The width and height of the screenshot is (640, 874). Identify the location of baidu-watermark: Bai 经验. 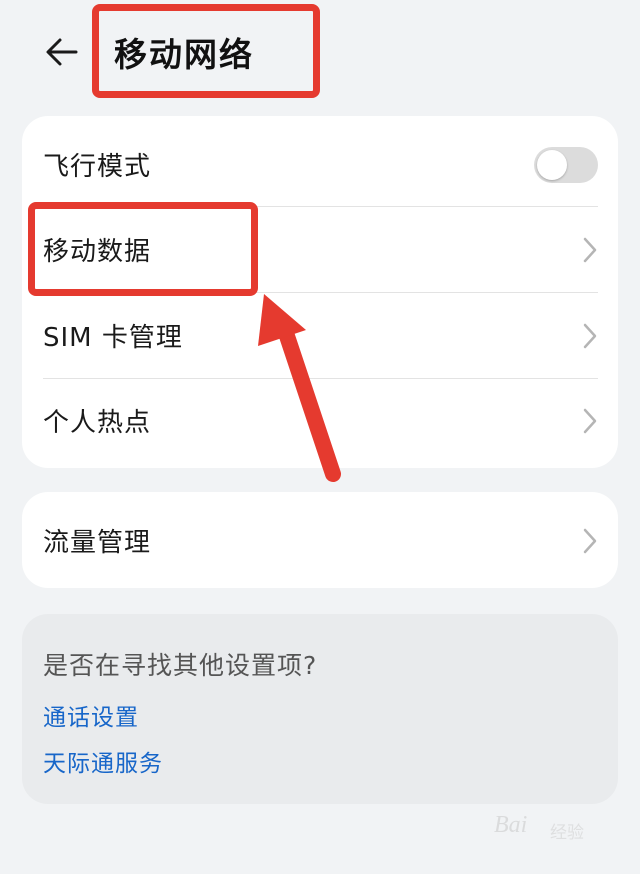
(554, 830).